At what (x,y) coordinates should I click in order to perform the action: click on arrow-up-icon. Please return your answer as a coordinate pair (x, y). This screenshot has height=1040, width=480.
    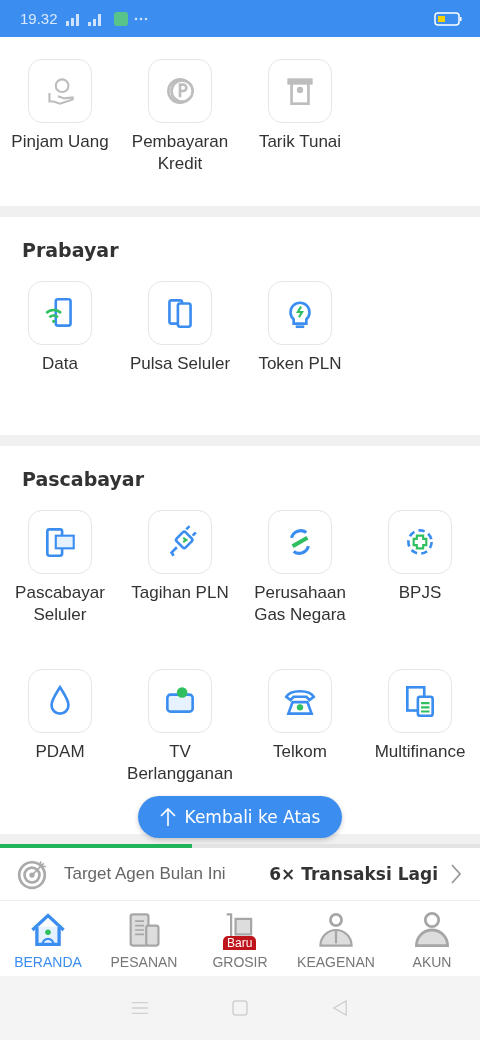
    Looking at the image, I should click on (167, 817).